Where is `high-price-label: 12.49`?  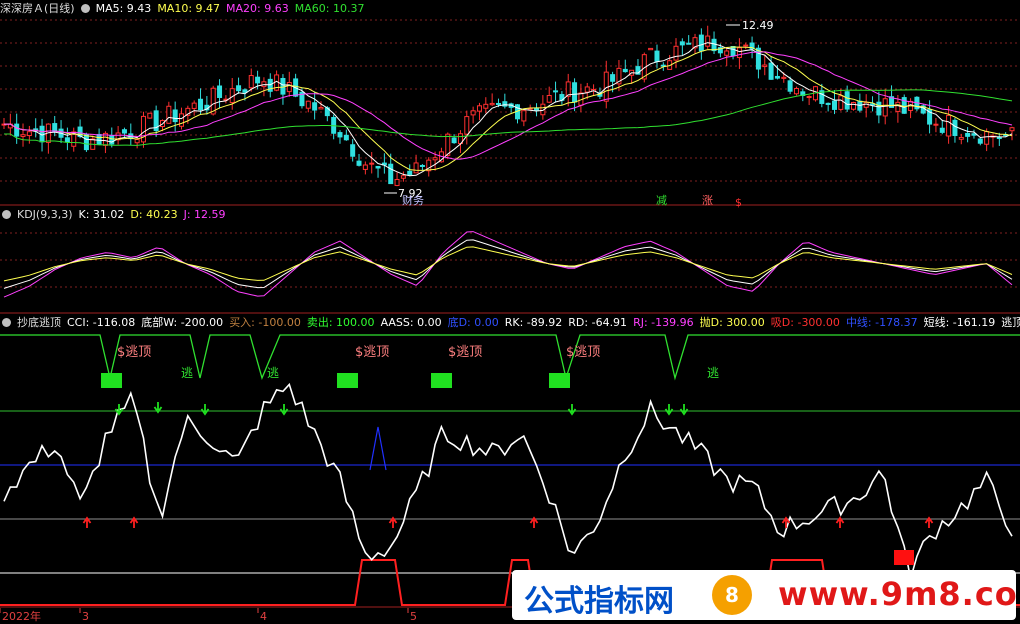 high-price-label: 12.49 is located at coordinates (758, 25).